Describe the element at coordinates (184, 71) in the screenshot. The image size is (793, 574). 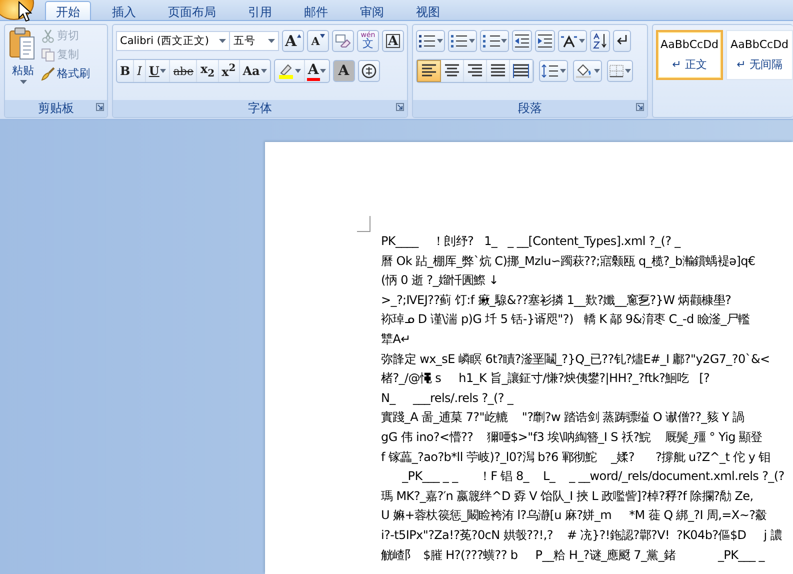
I see `strike-button: abe` at that location.